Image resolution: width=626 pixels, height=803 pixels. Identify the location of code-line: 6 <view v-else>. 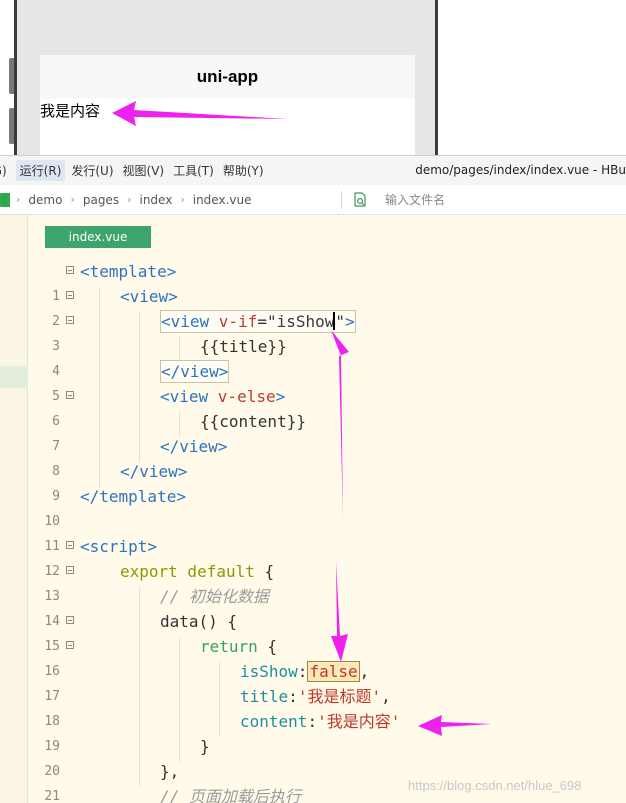
(327, 406).